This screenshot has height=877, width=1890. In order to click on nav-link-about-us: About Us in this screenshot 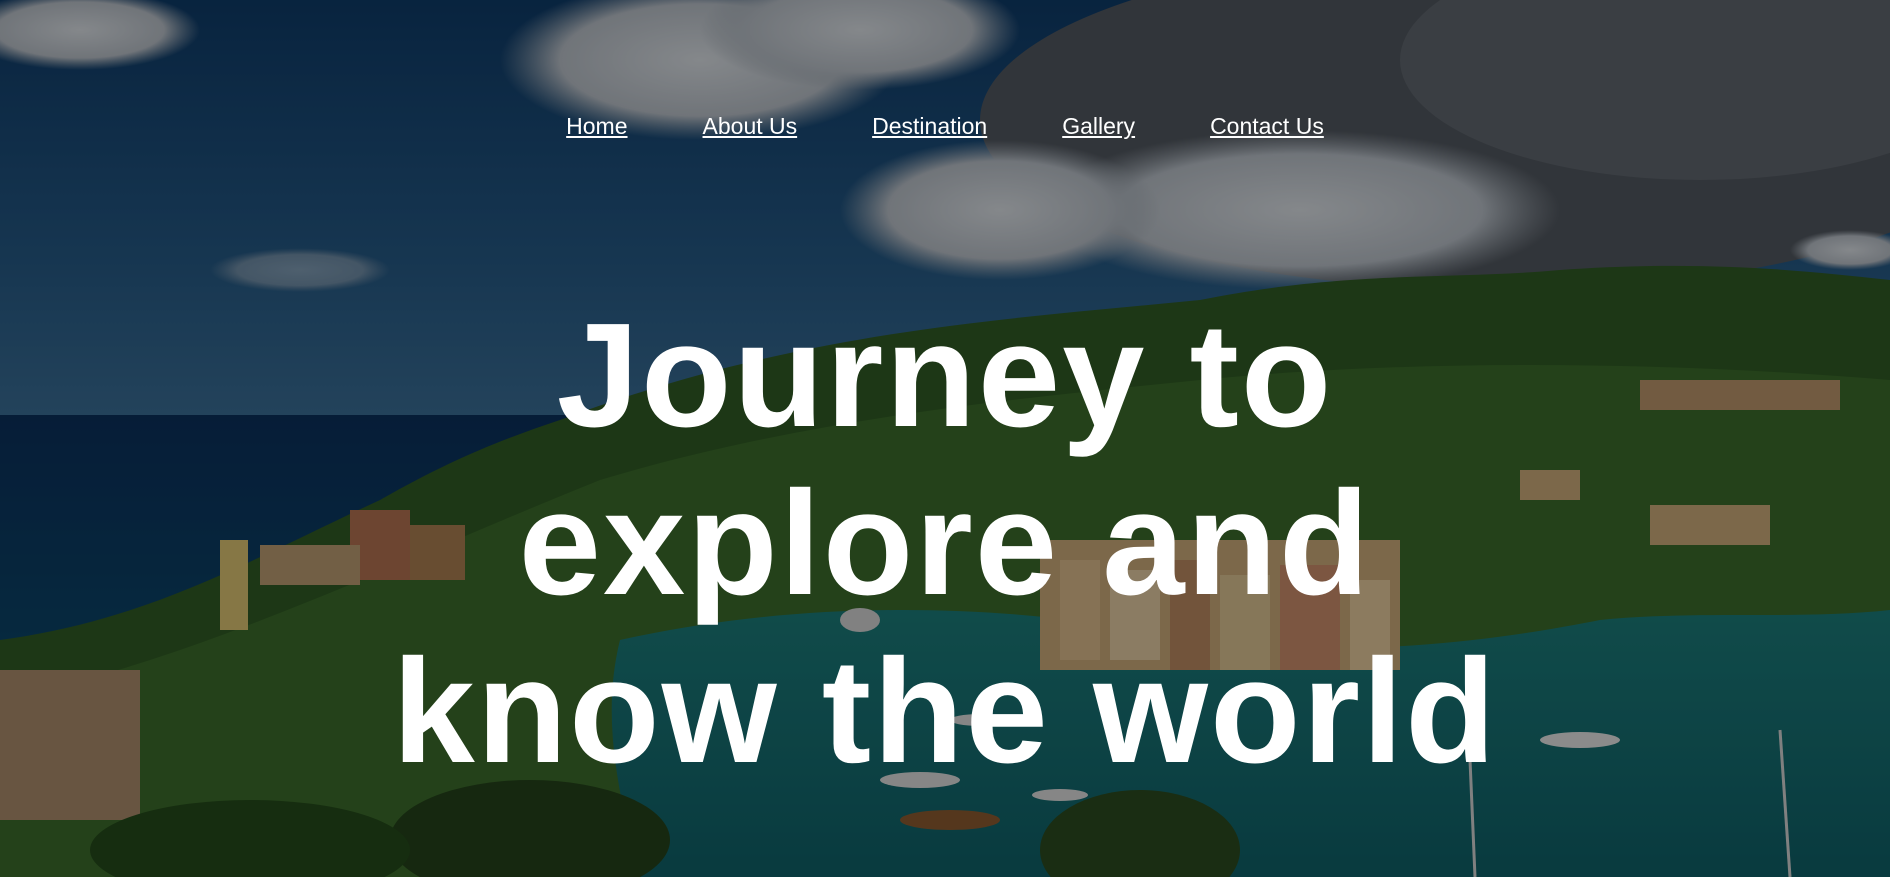, I will do `click(750, 126)`.